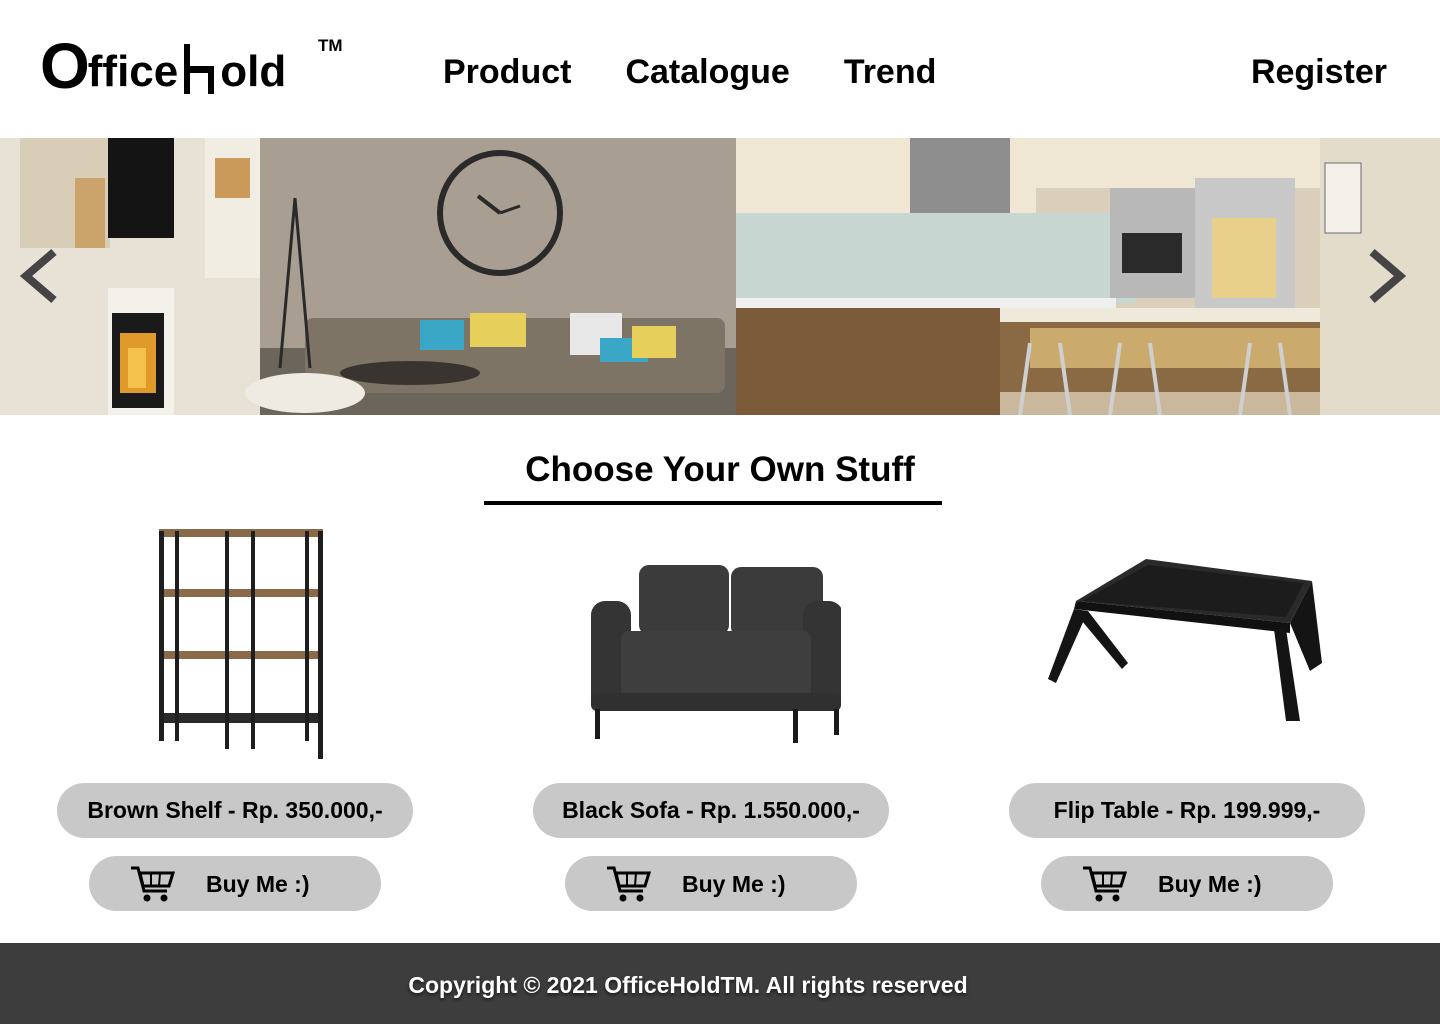 This screenshot has height=1027, width=1440. What do you see at coordinates (199, 69) in the screenshot?
I see `chair-icon` at bounding box center [199, 69].